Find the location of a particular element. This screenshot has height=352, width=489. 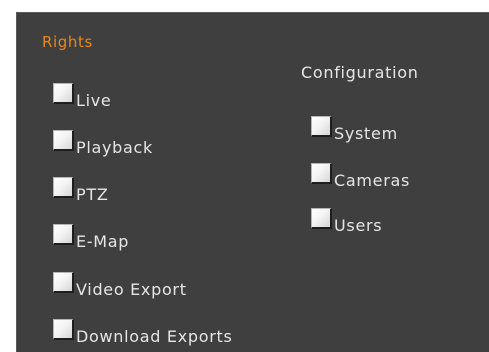

label-cameras: Cameras is located at coordinates (372, 180).